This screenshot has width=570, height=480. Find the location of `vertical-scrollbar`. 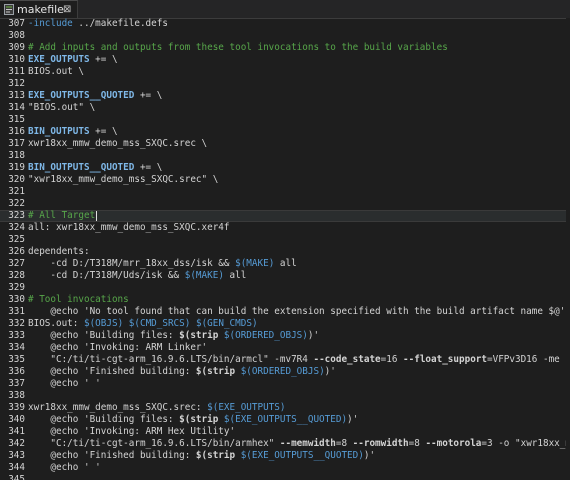

vertical-scrollbar is located at coordinates (568, 249).